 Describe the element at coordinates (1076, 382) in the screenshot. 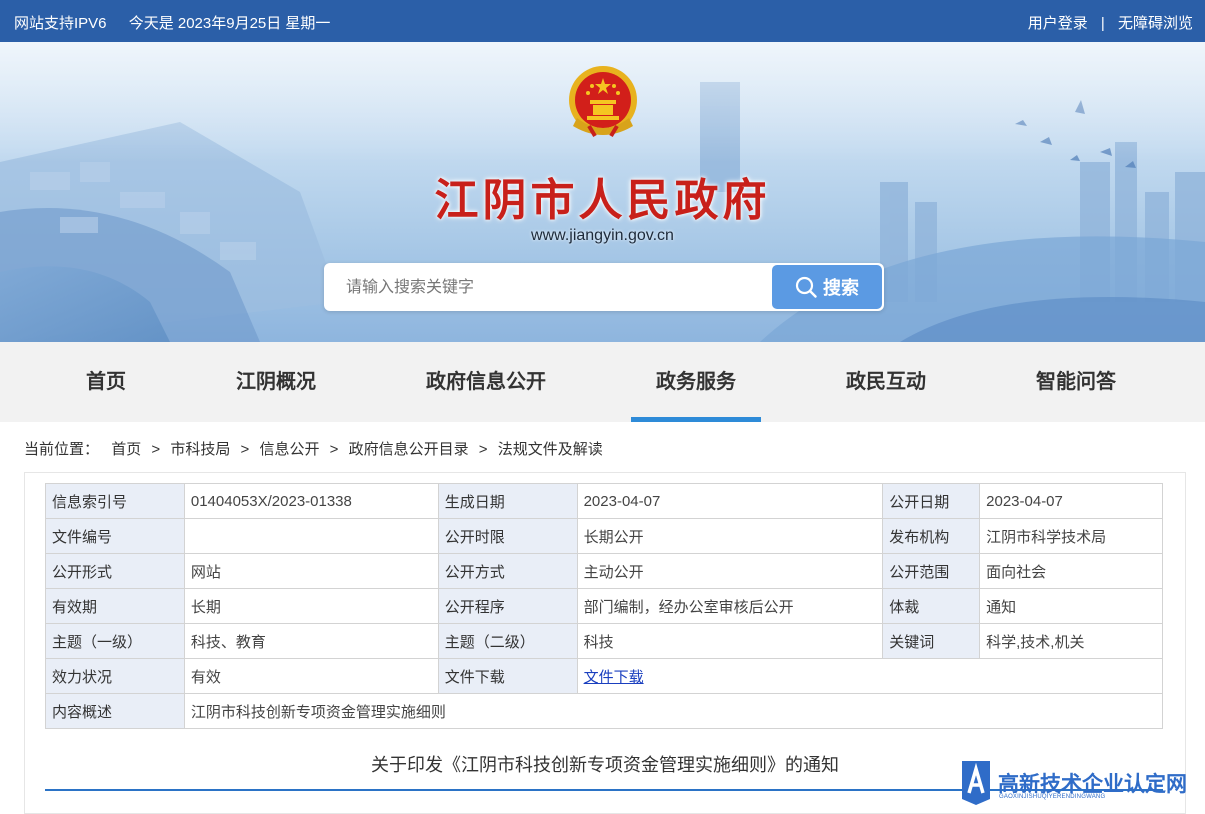

I see `nav-item-smart-qa: 智能问答` at that location.